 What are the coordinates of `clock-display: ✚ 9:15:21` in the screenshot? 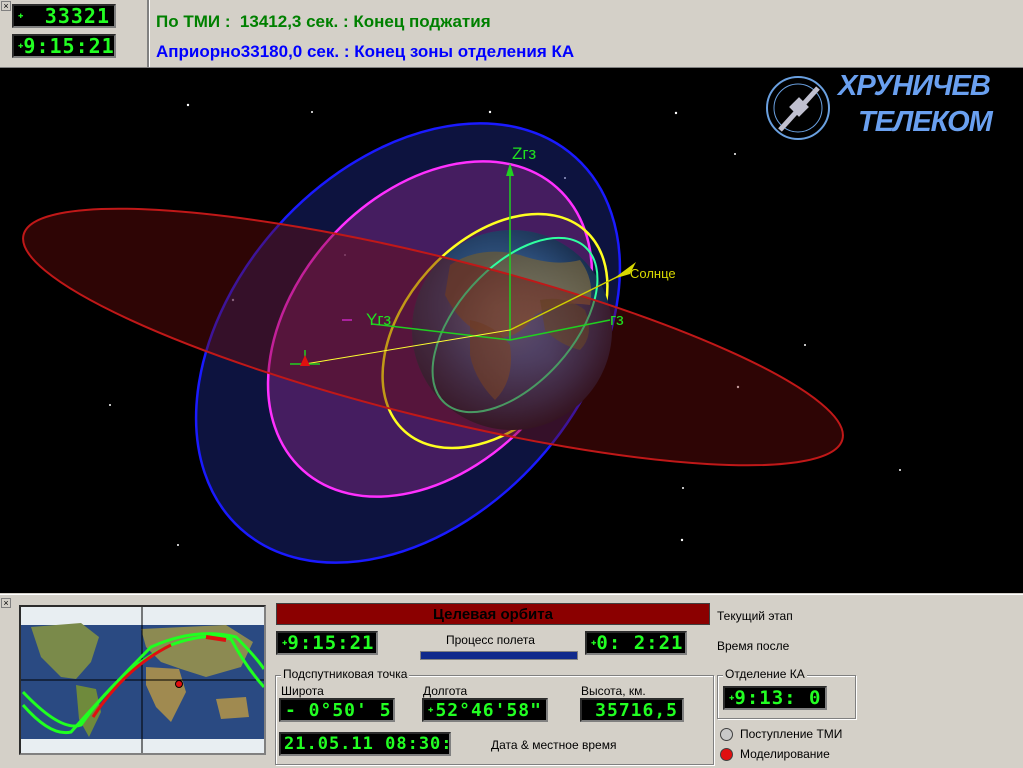 It's located at (64, 46).